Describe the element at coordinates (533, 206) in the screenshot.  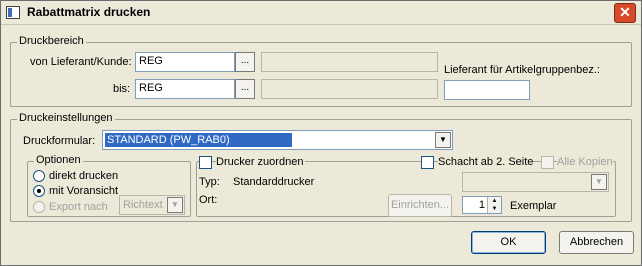
I see `exemplar-label: Exemplar` at that location.